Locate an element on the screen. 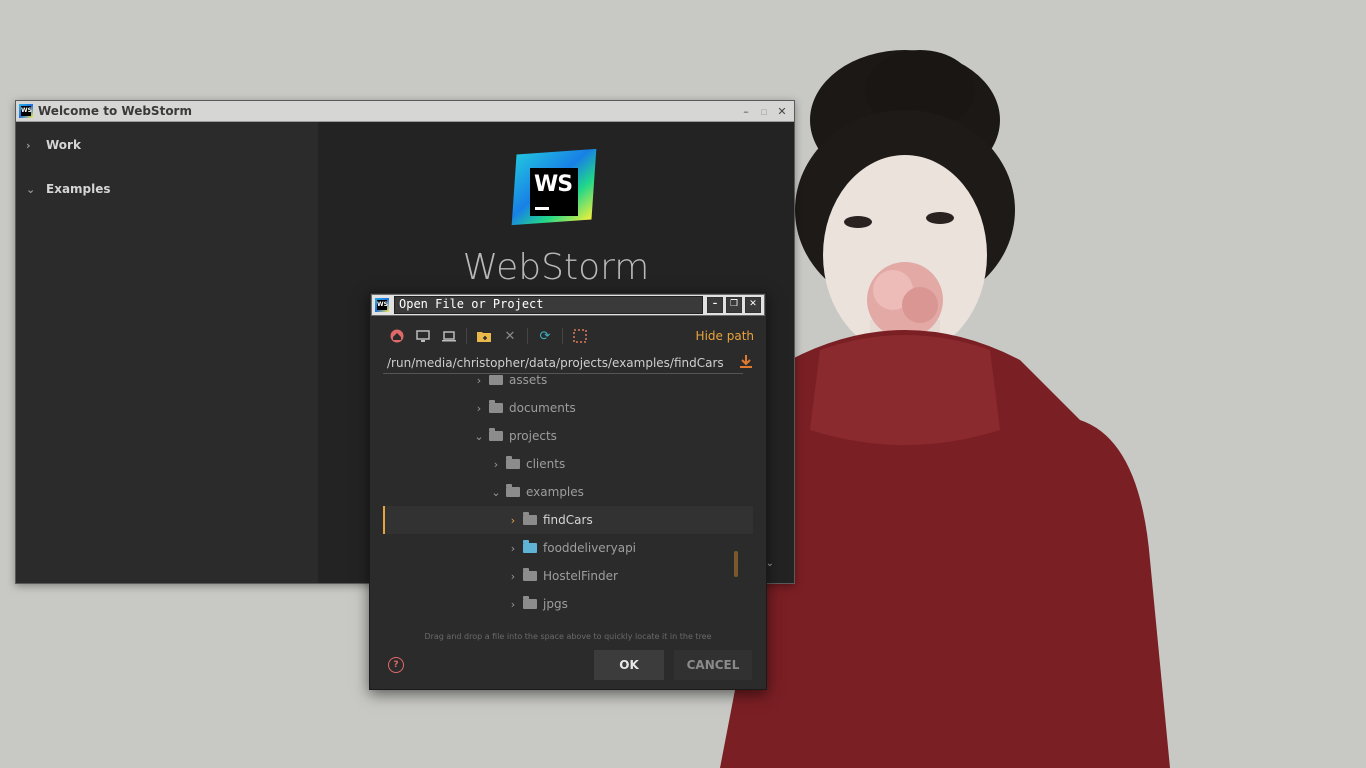  tree-row-examples: ⌄ examples is located at coordinates (568, 492).